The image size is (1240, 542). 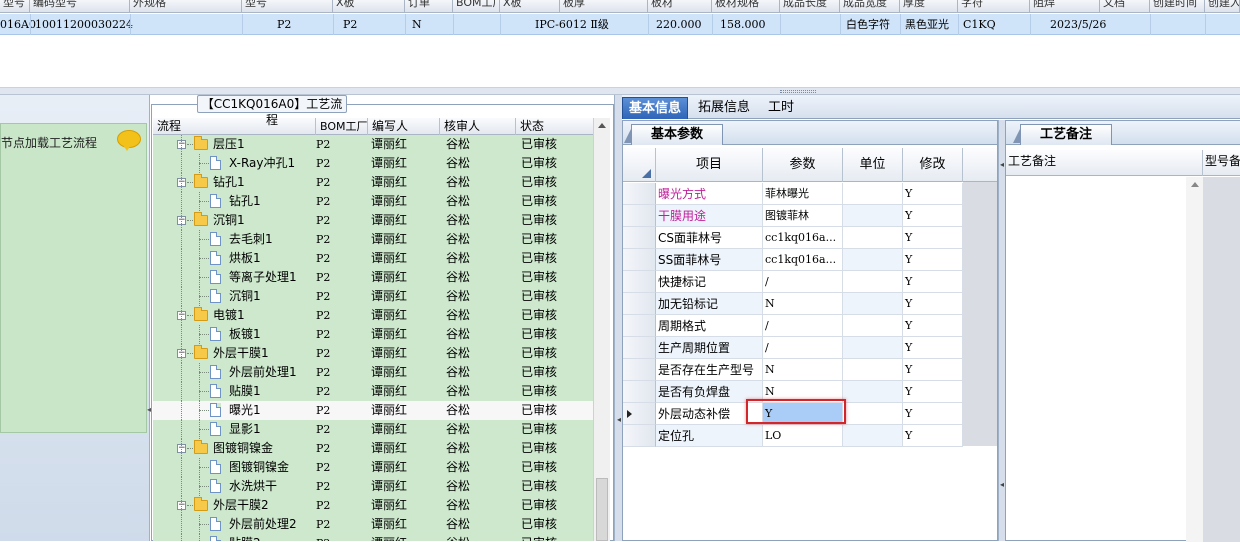 What do you see at coordinates (373, 429) in the screenshot?
I see `tree-step-row: 显影1 P2 谭丽红 谷松 已审核` at bounding box center [373, 429].